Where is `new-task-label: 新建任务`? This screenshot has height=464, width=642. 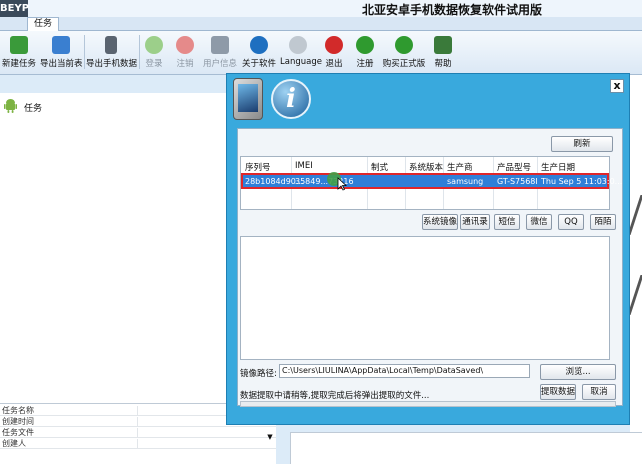 new-task-label: 新建任务 is located at coordinates (19, 64).